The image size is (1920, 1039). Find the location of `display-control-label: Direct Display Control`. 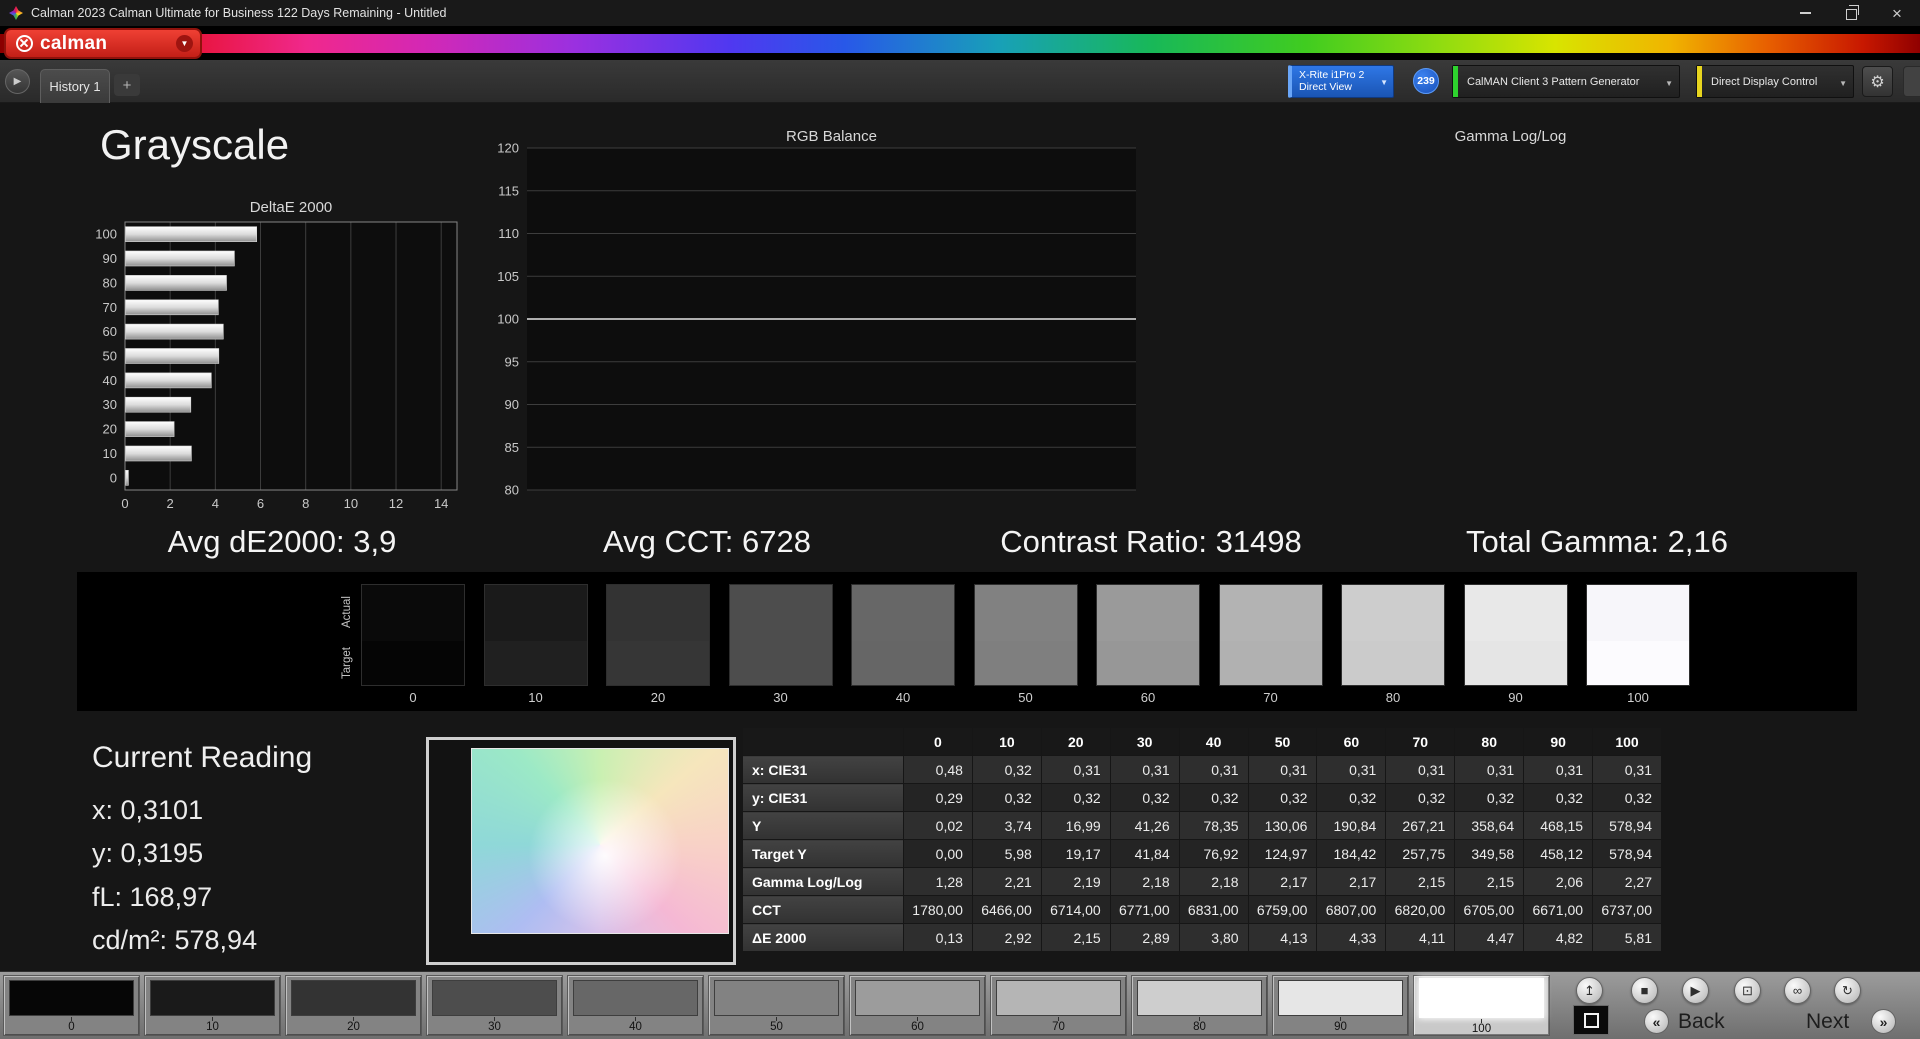

display-control-label: Direct Display Control is located at coordinates (1764, 81).